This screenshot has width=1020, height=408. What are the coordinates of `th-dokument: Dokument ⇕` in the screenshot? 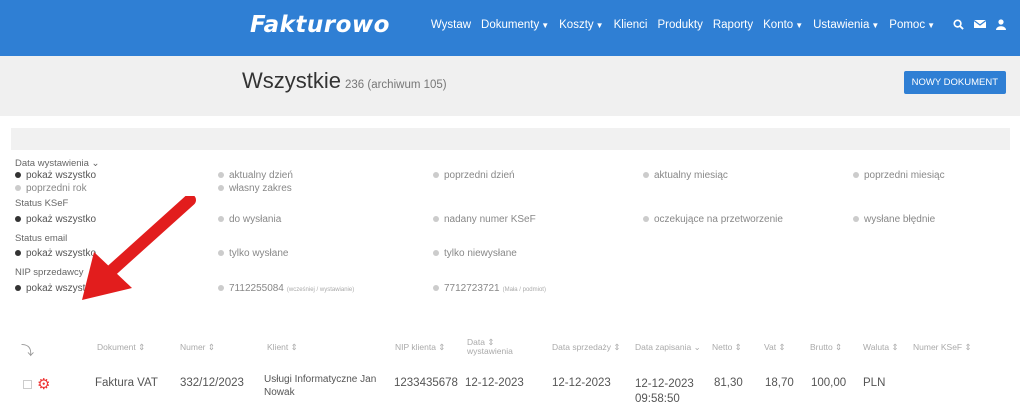 It's located at (121, 347).